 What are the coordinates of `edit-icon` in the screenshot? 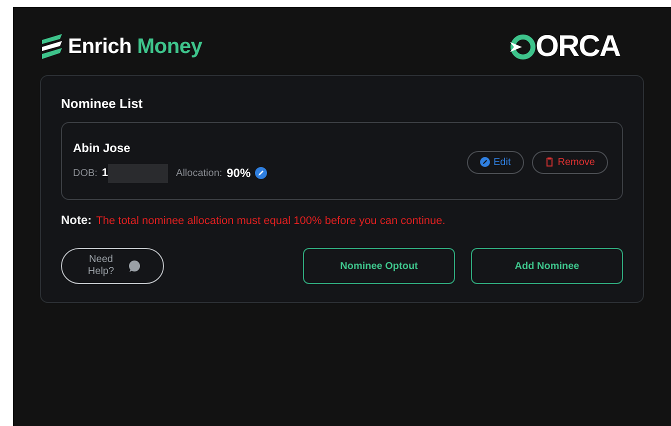 It's located at (260, 173).